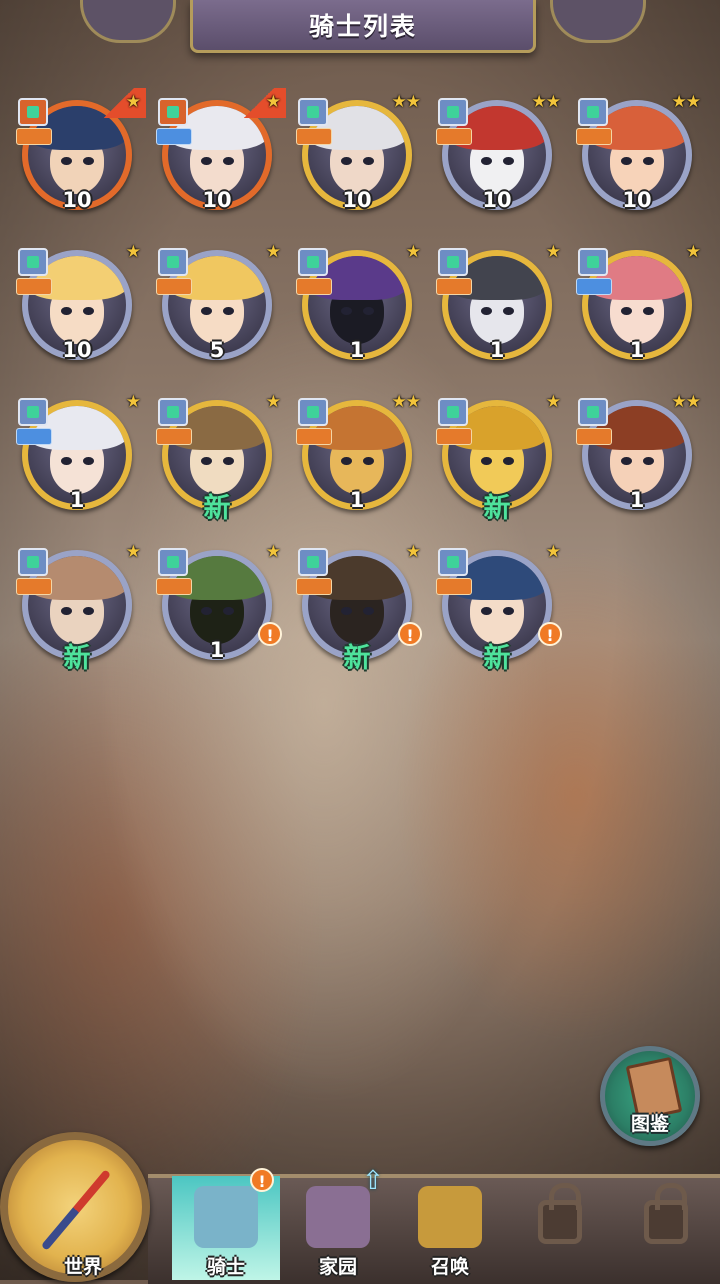  I want to click on knight-card: ★ 1!, so click(219, 607).